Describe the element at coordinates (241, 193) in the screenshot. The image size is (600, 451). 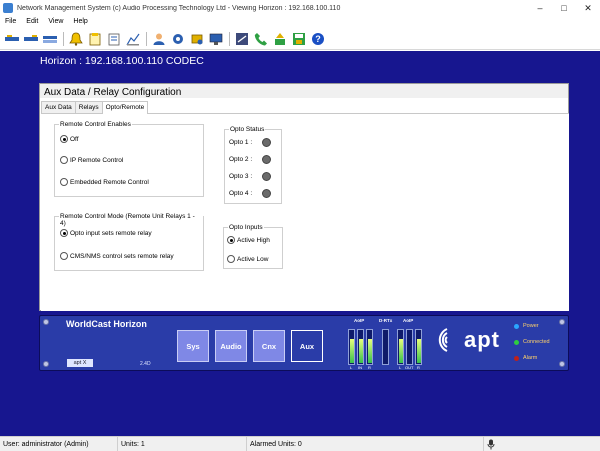
I see `opto-label: Opto 4 :` at that location.